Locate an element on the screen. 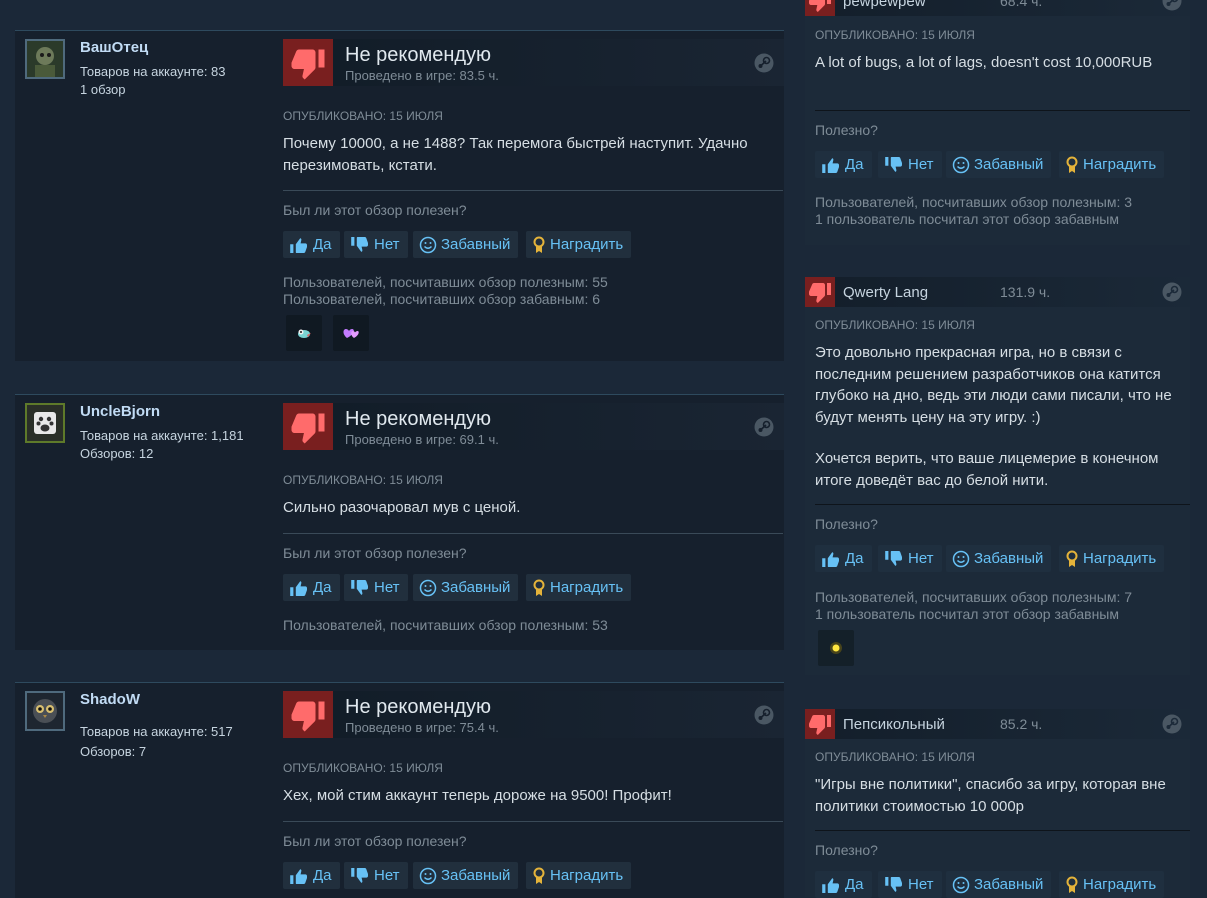  glowing-orb-award-icon is located at coordinates (836, 648).